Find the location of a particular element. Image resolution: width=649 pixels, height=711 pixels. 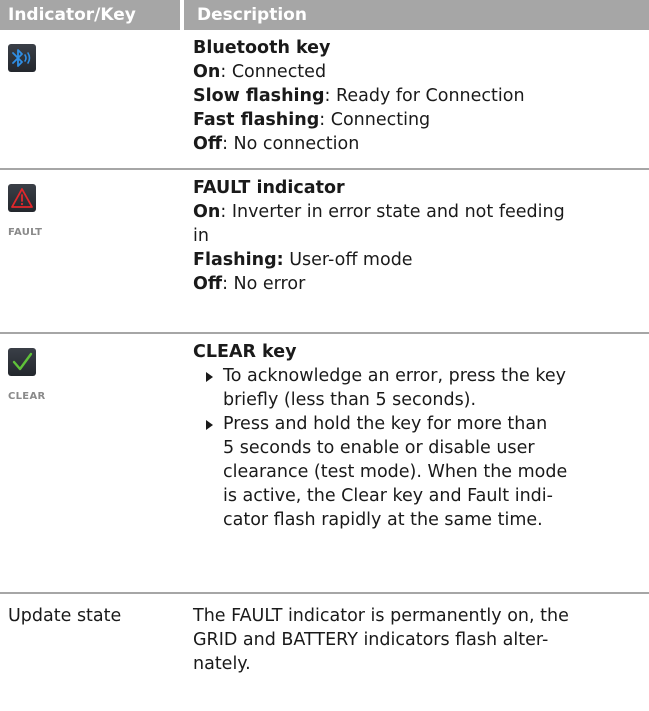

column-header-indicator: Indicator/Key is located at coordinates (91, 15).